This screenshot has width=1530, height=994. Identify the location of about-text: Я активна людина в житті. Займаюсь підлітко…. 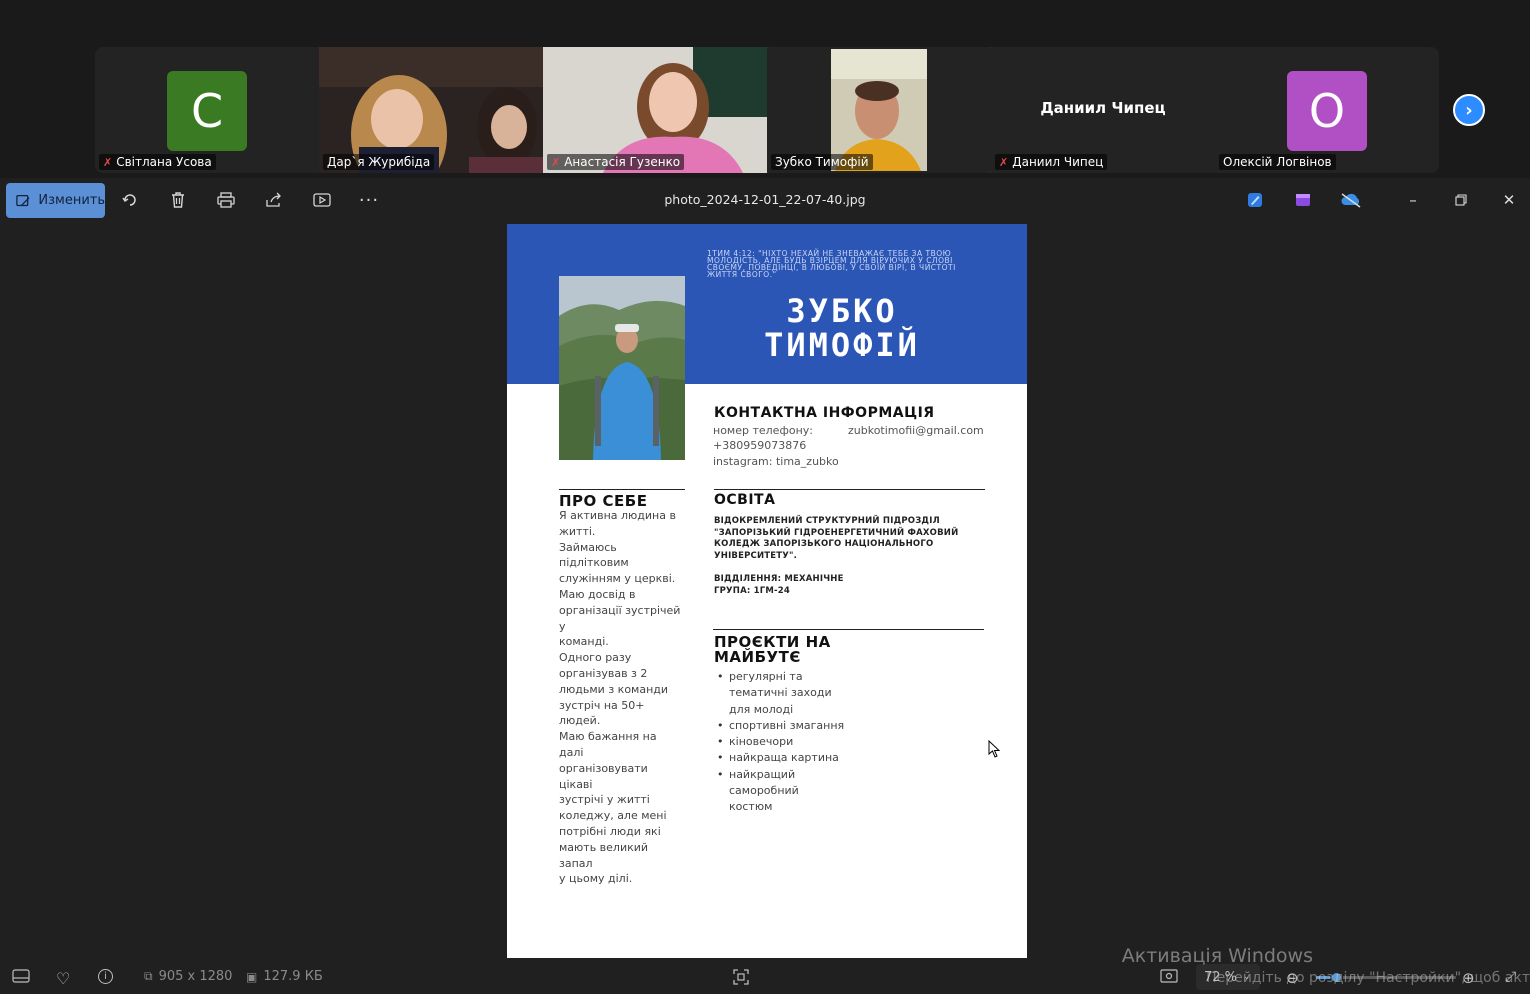
(620, 697).